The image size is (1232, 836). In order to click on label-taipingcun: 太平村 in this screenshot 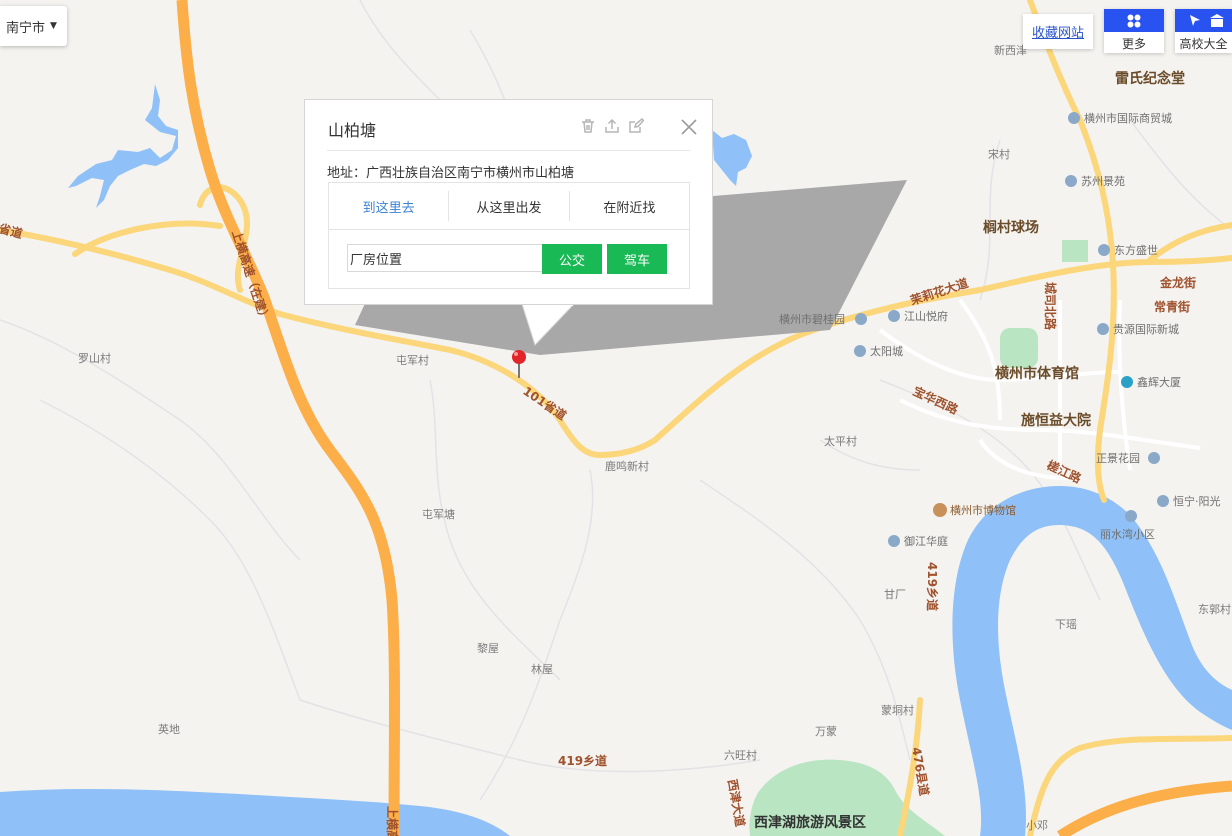, I will do `click(840, 441)`.